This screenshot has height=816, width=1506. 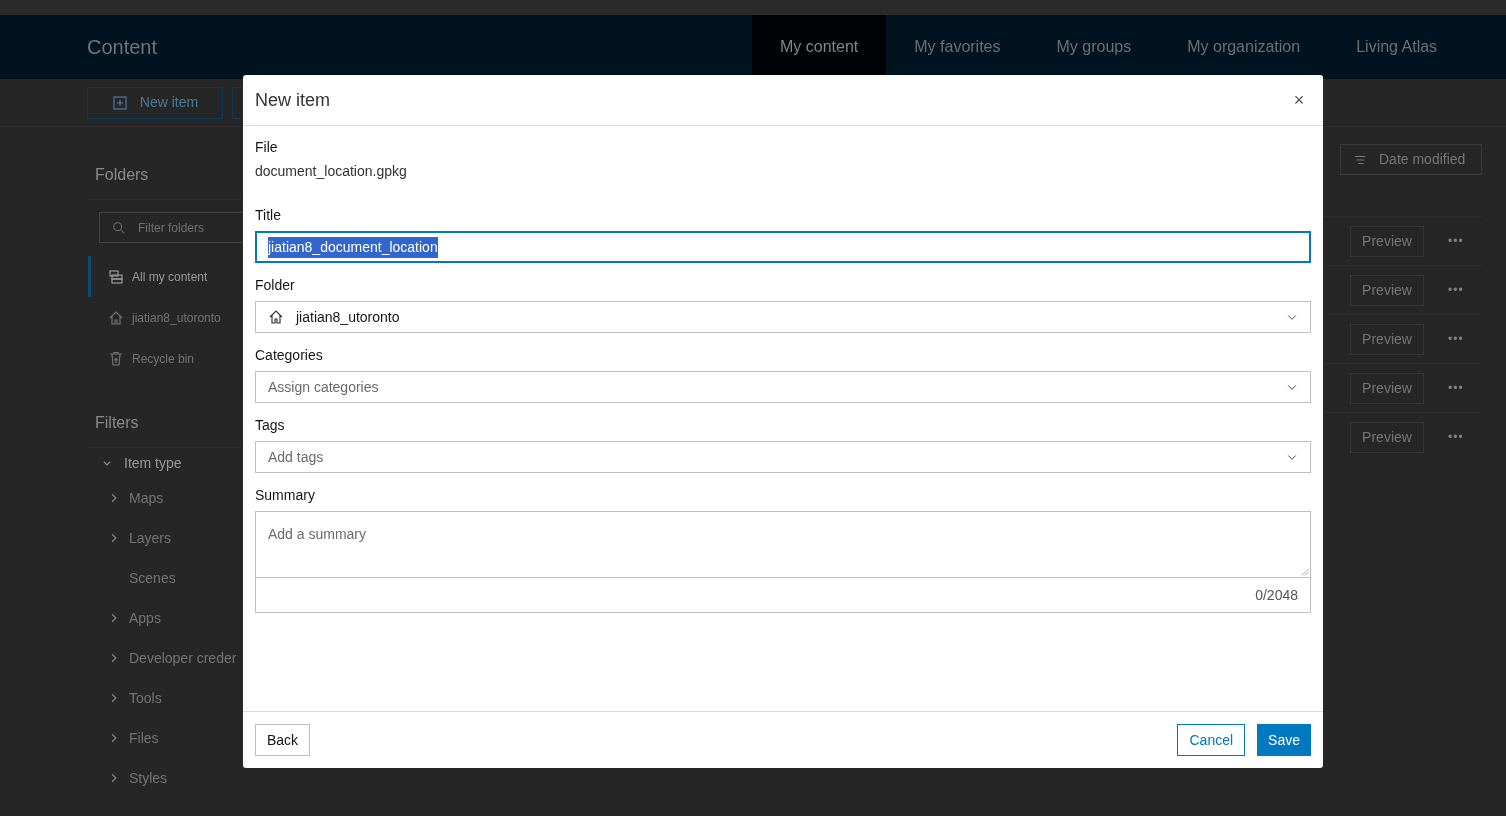 I want to click on new-item-button: New item, so click(x=155, y=102).